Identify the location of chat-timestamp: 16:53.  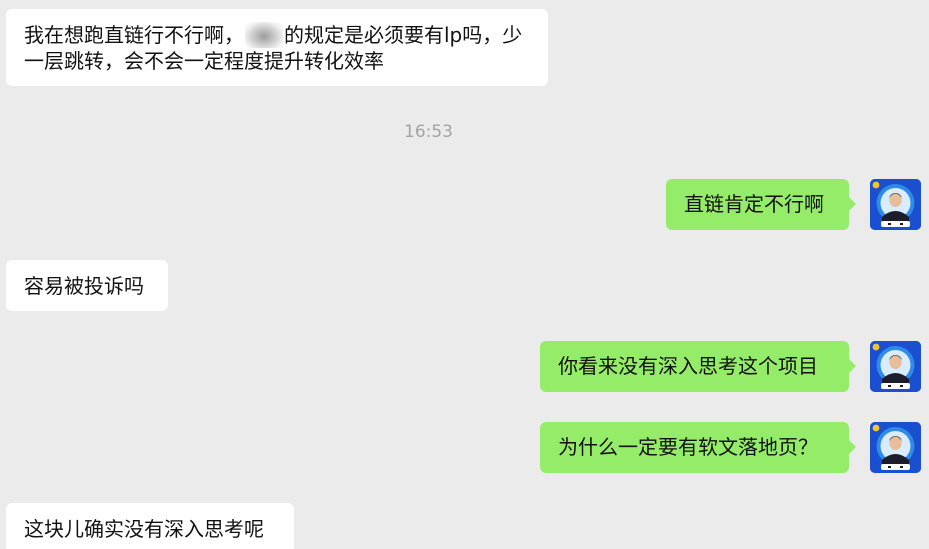
(428, 132).